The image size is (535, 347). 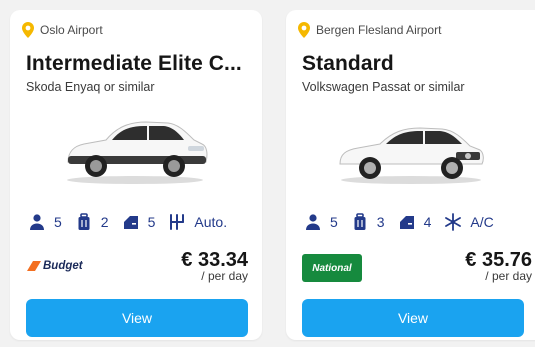 I want to click on bags-count: 2, so click(x=104, y=222).